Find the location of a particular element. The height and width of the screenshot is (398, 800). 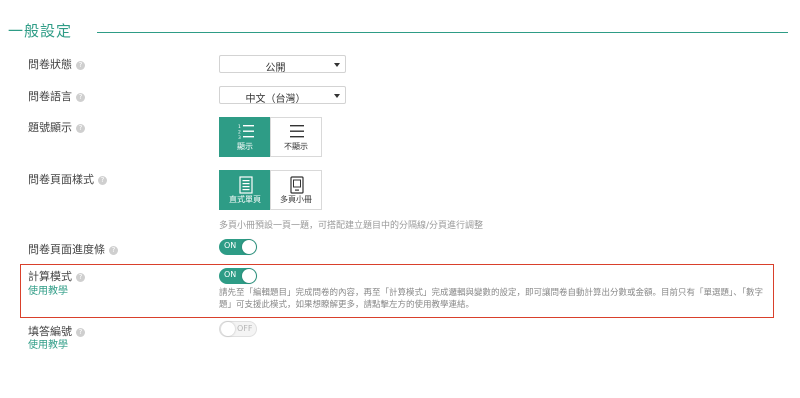

response-number-toggle: OFF is located at coordinates (238, 329).